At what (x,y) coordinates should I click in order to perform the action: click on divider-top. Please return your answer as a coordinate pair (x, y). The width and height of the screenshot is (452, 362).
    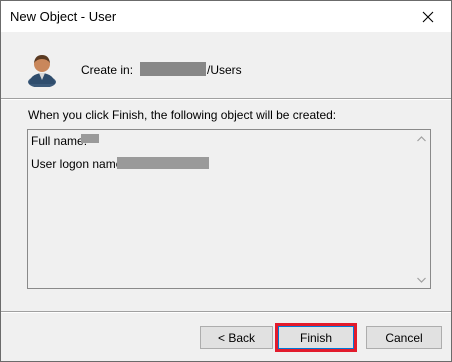
    Looking at the image, I should click on (226, 99).